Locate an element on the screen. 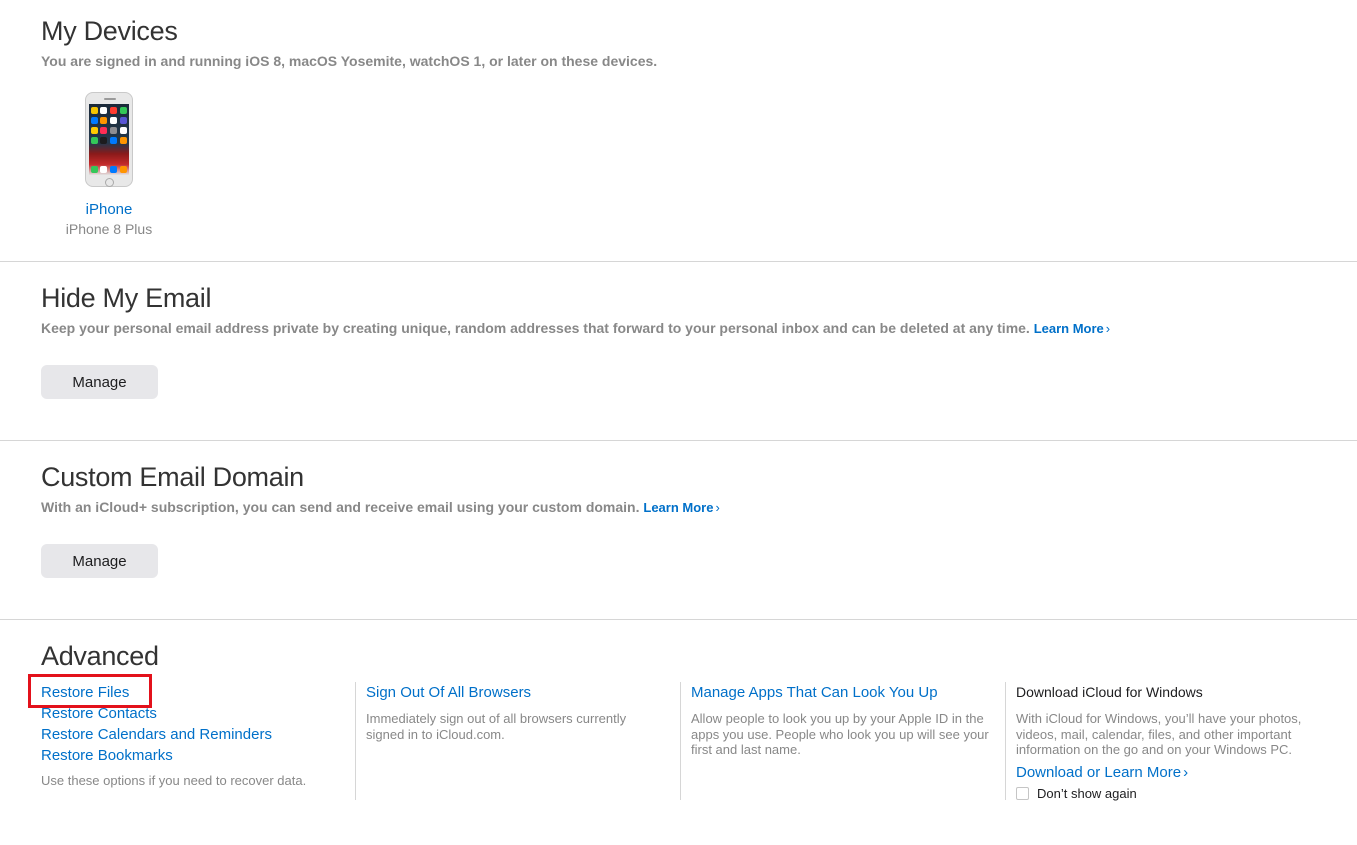 This screenshot has height=845, width=1357. restore-calendars-reminders-link: Restore Calendars and Reminders is located at coordinates (191, 734).